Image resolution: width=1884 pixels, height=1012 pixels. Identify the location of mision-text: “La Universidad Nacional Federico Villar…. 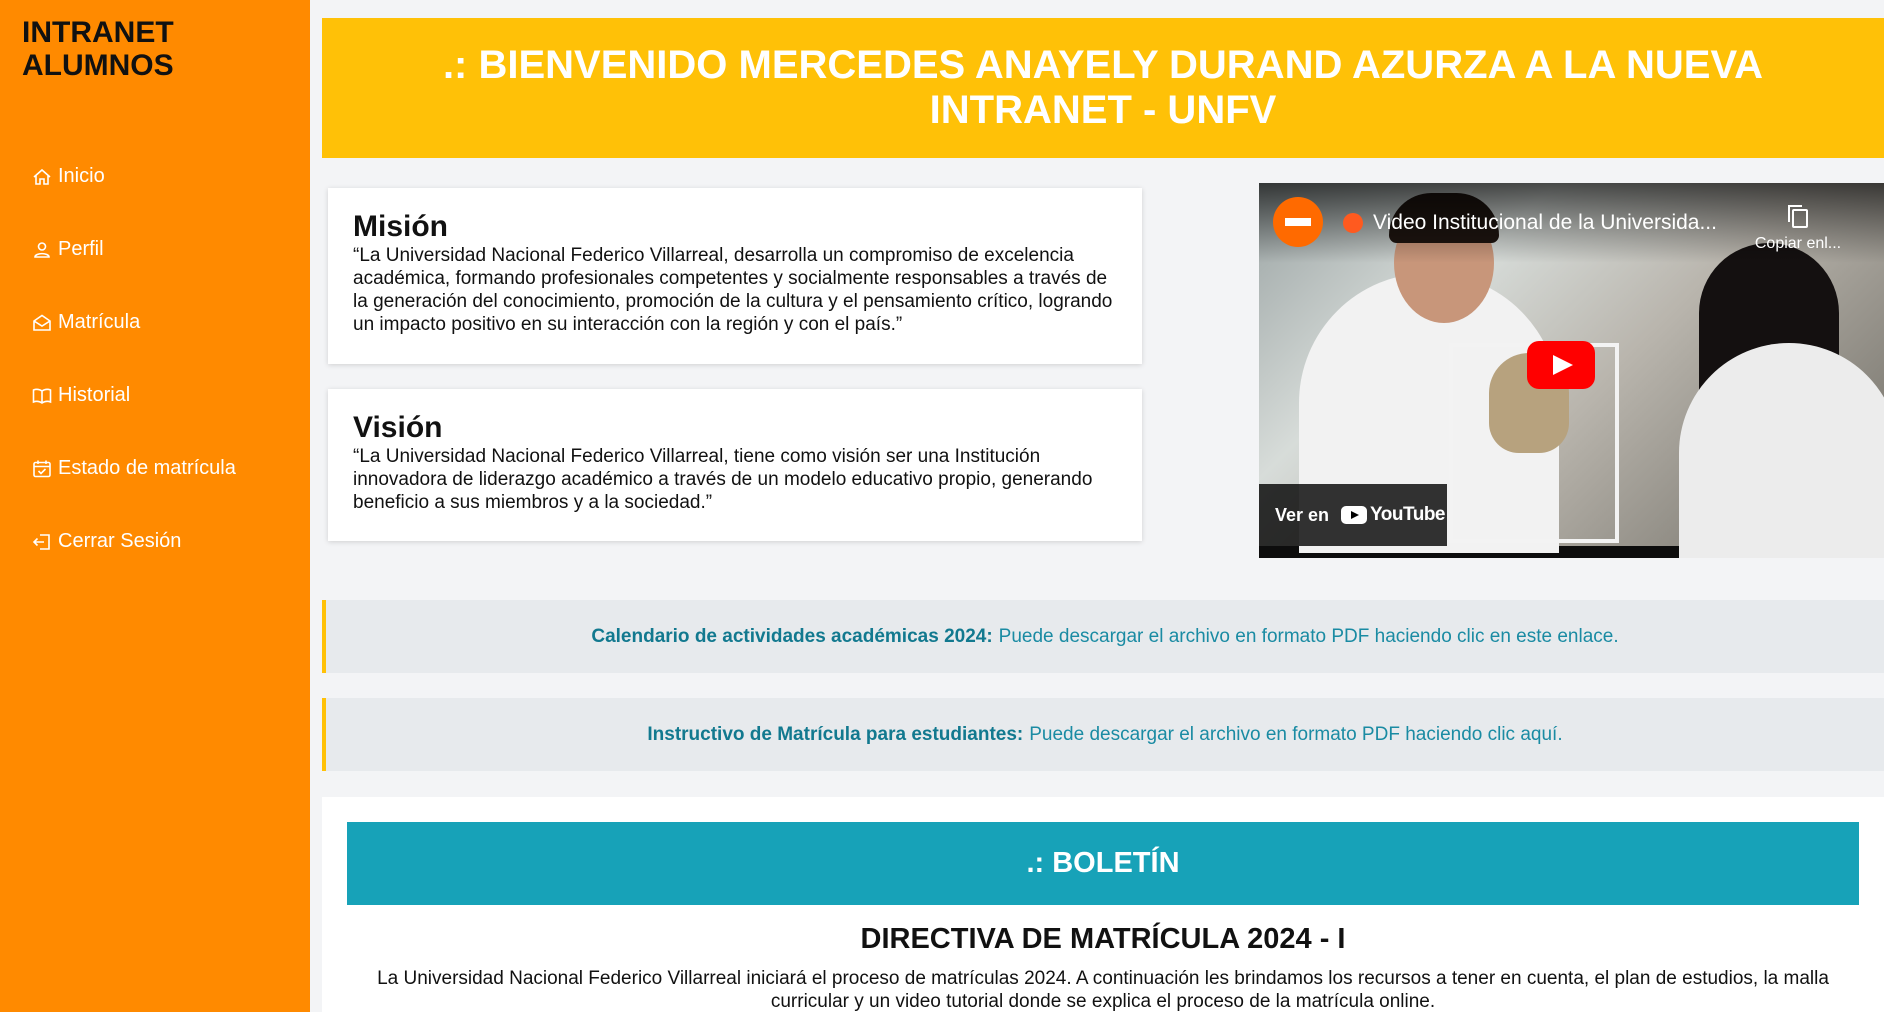
(733, 290).